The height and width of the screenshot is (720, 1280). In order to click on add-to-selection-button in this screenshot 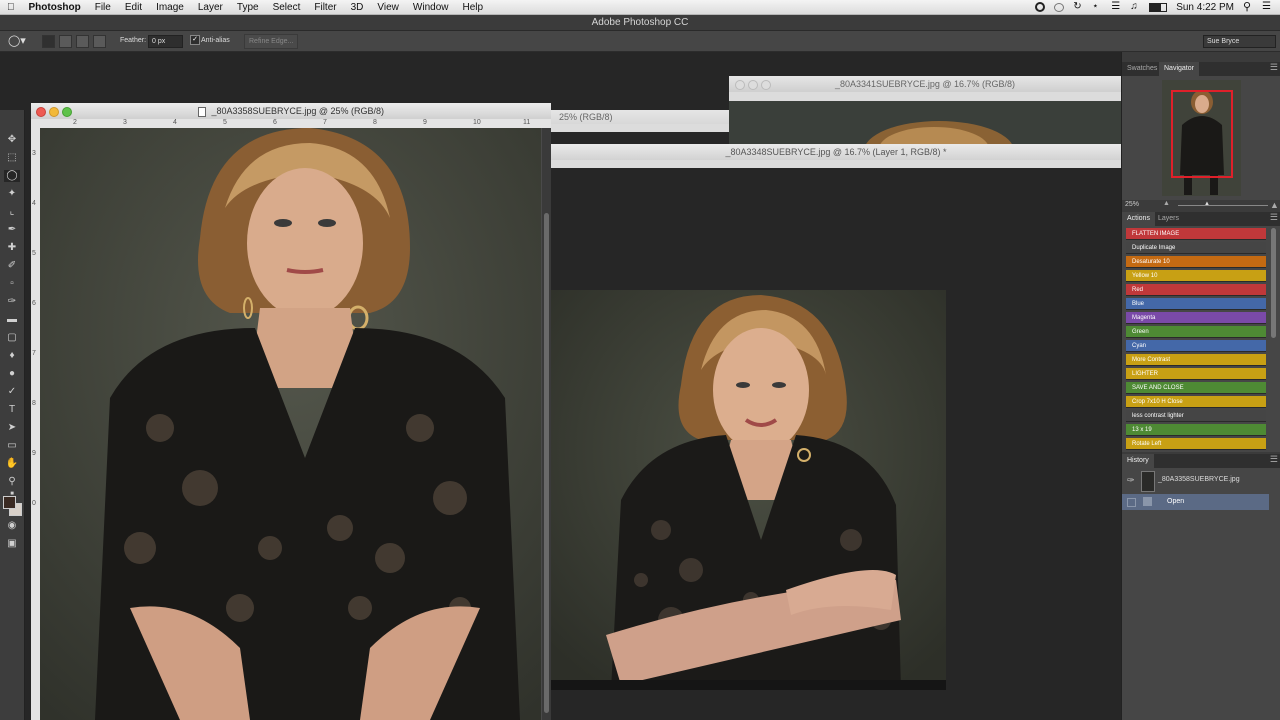, I will do `click(65, 41)`.